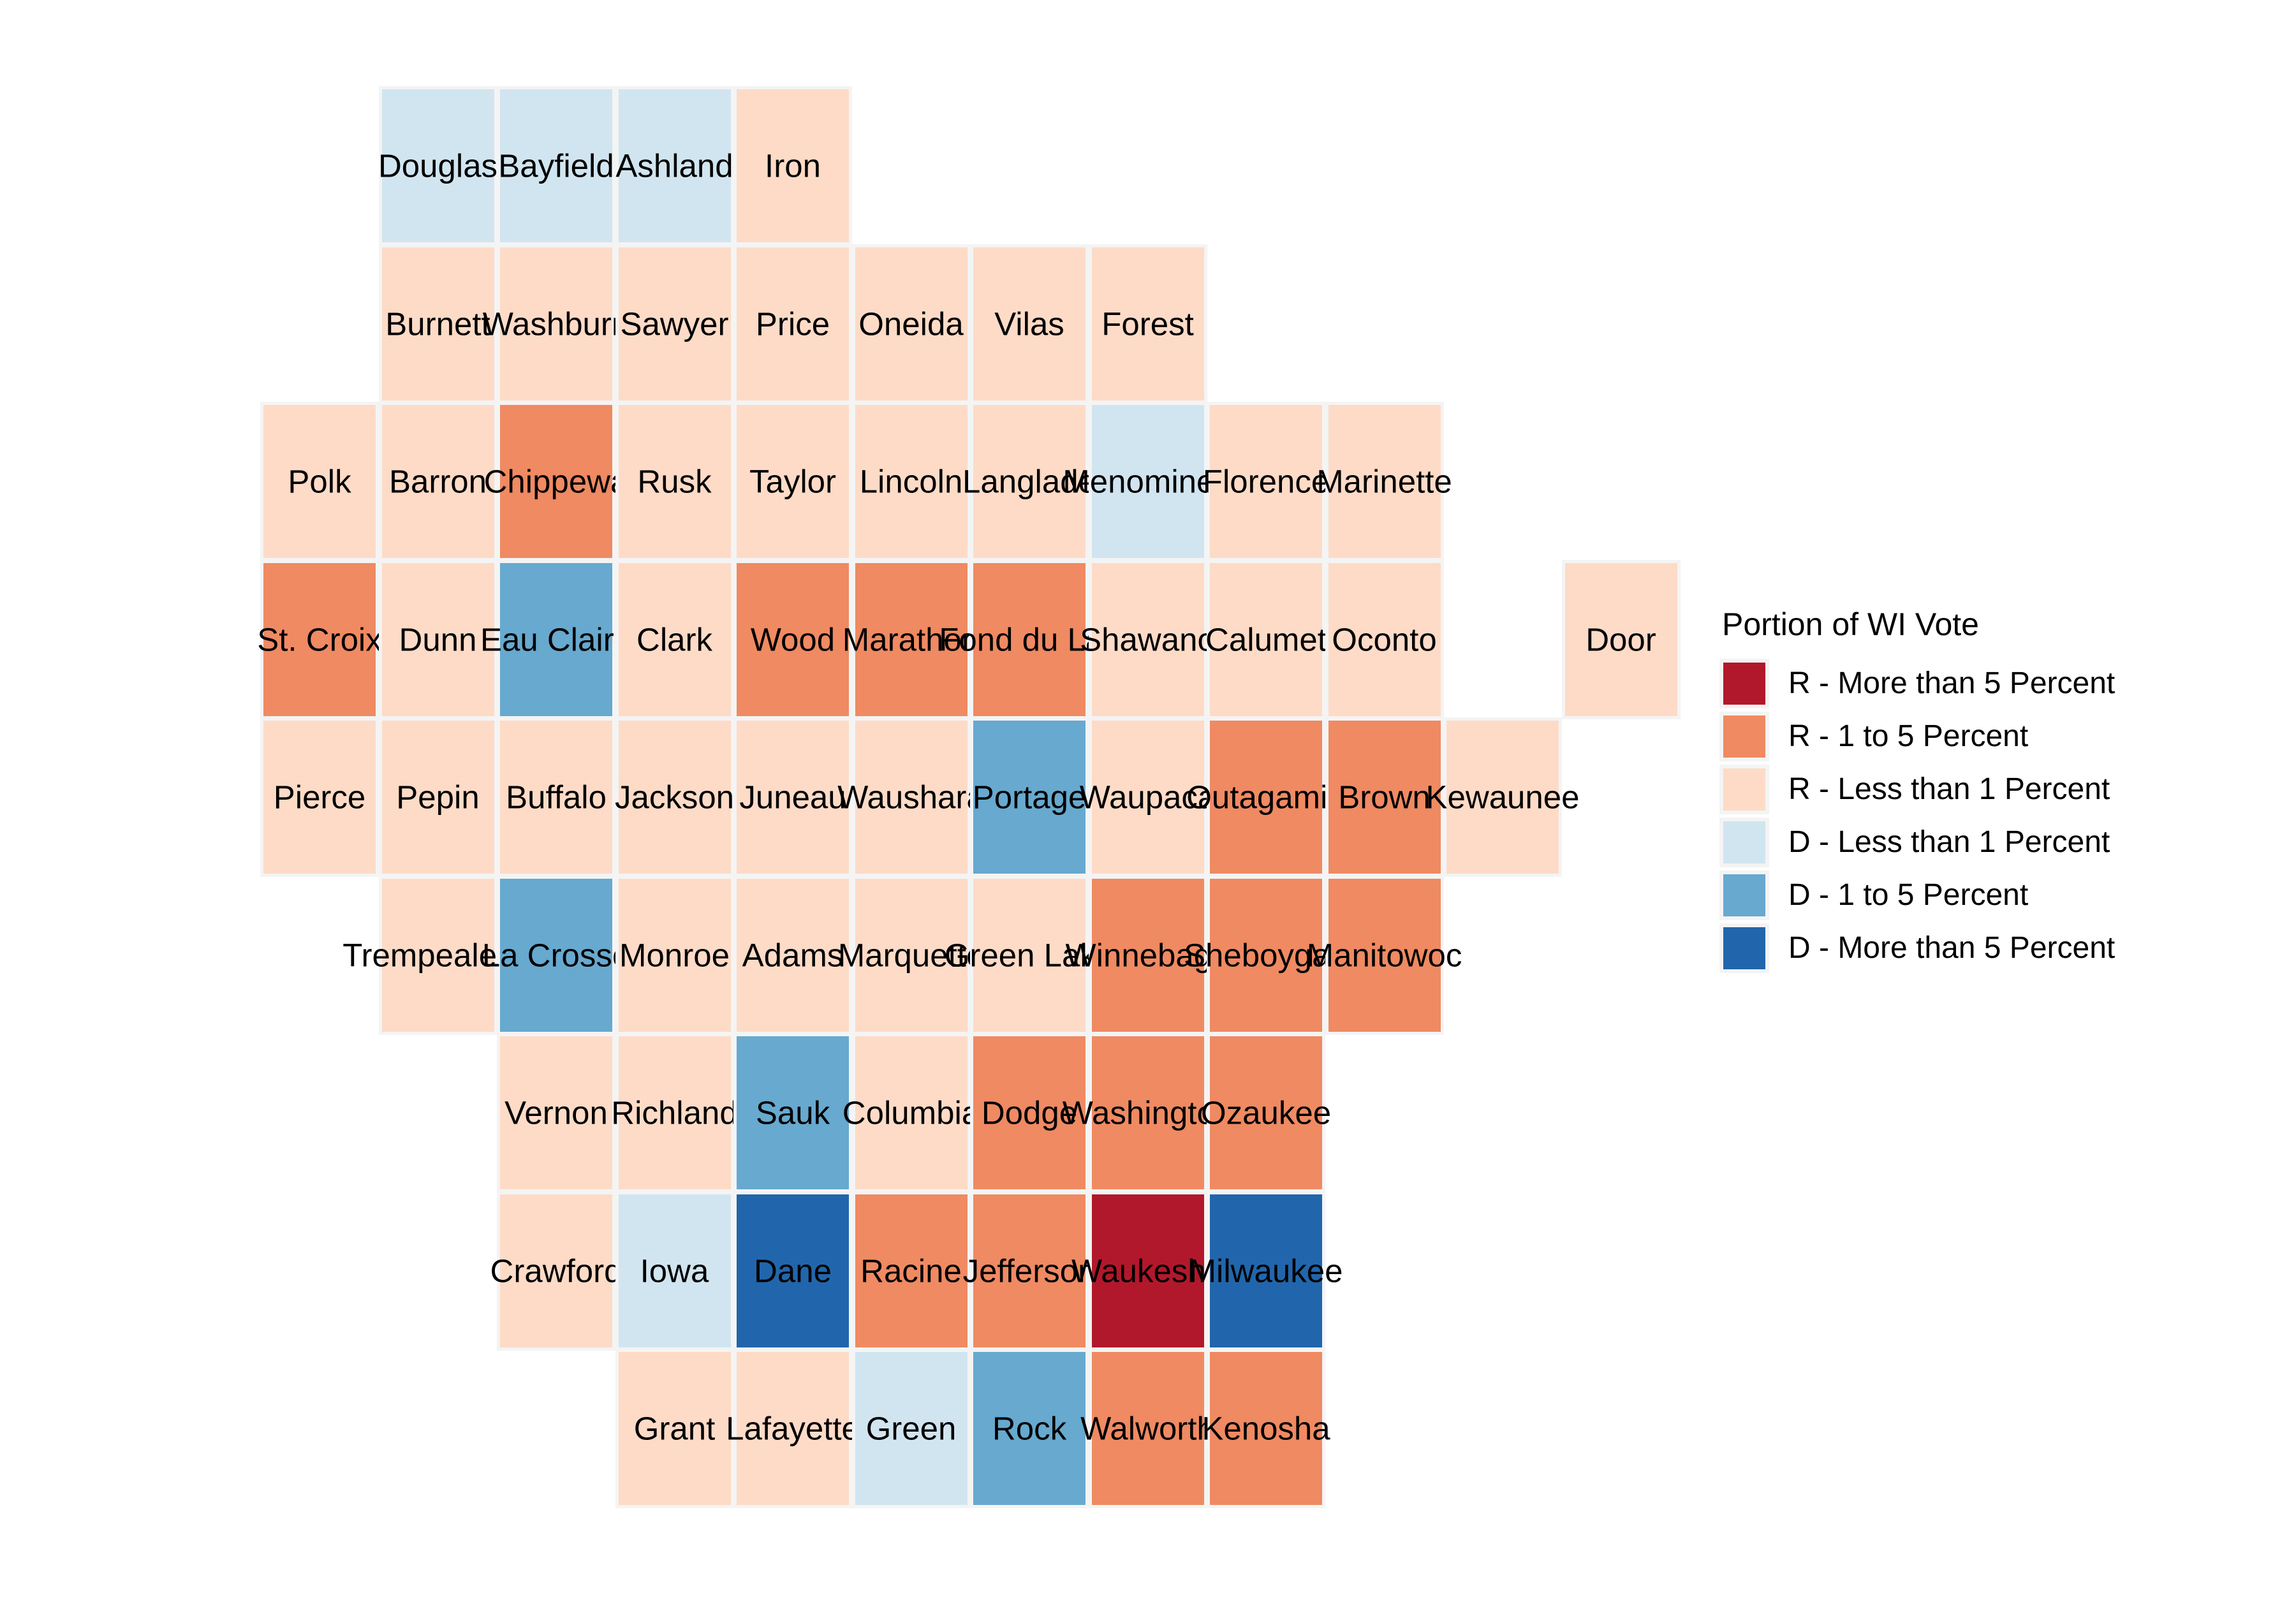 The height and width of the screenshot is (1607, 2296). Describe the element at coordinates (556, 797) in the screenshot. I see `county-tile: Buffalo` at that location.